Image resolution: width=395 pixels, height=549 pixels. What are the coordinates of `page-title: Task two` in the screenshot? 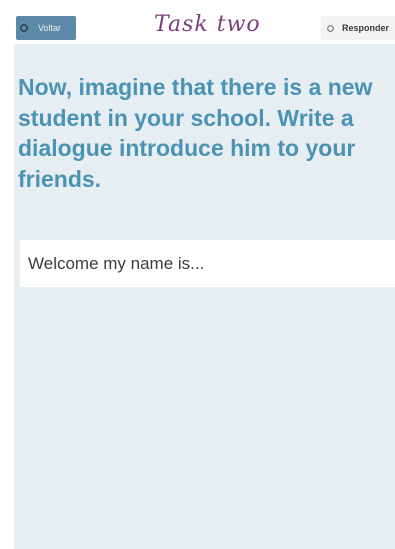 It's located at (207, 25).